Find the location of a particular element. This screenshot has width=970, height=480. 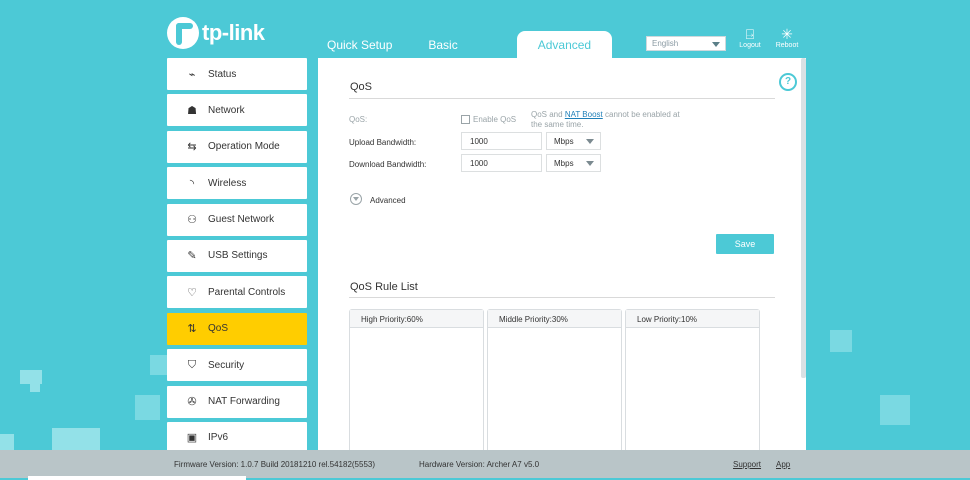

note-prefix: QoS and is located at coordinates (547, 114).